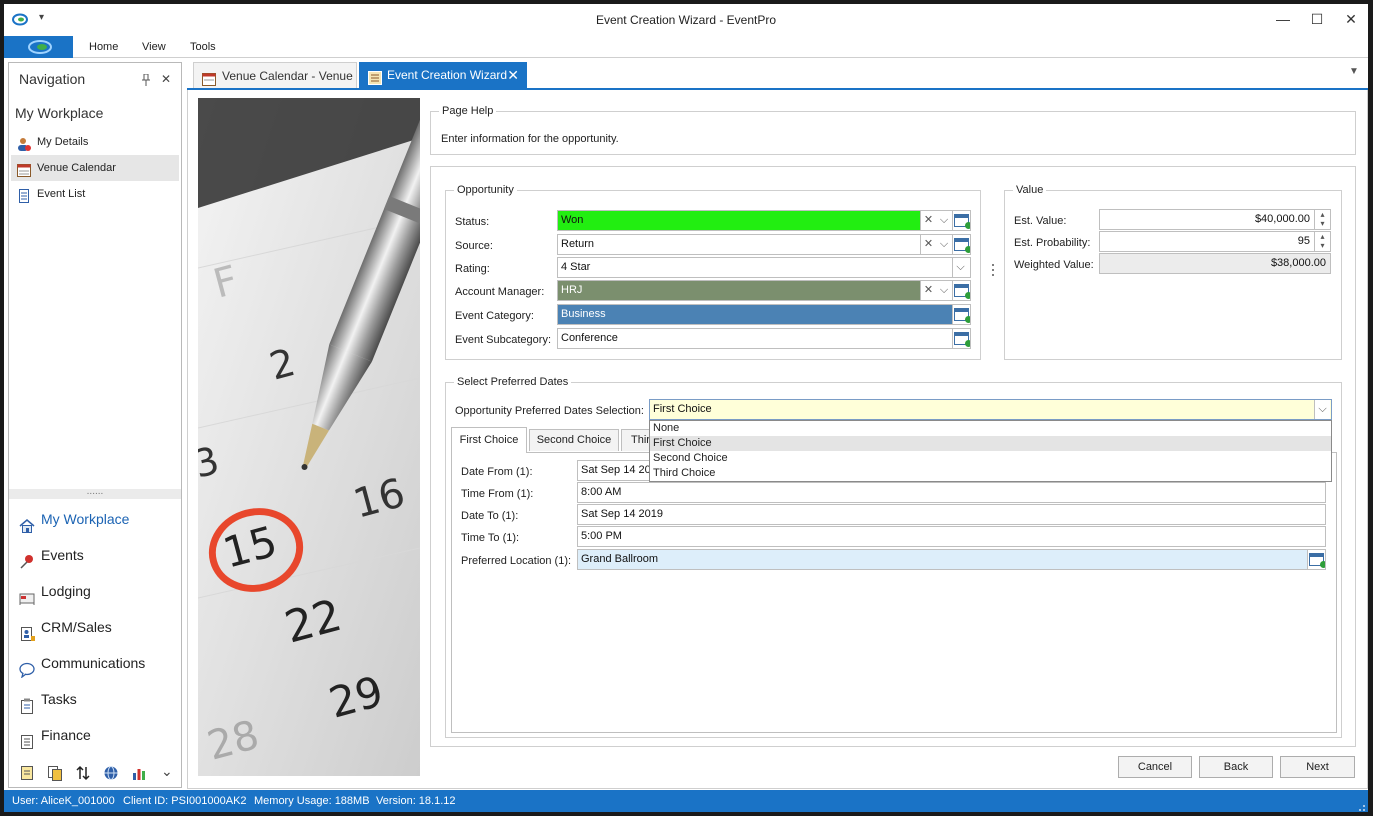 This screenshot has width=1373, height=816. Describe the element at coordinates (55, 773) in the screenshot. I see `documents-icon` at that location.